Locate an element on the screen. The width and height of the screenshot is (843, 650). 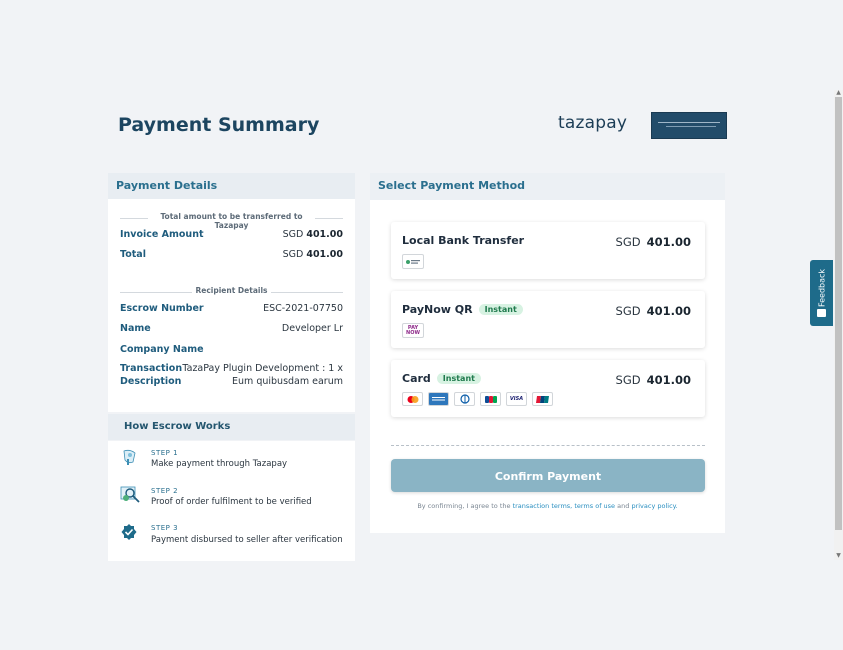
step-text: Make payment through Tazapay is located at coordinates (219, 464).